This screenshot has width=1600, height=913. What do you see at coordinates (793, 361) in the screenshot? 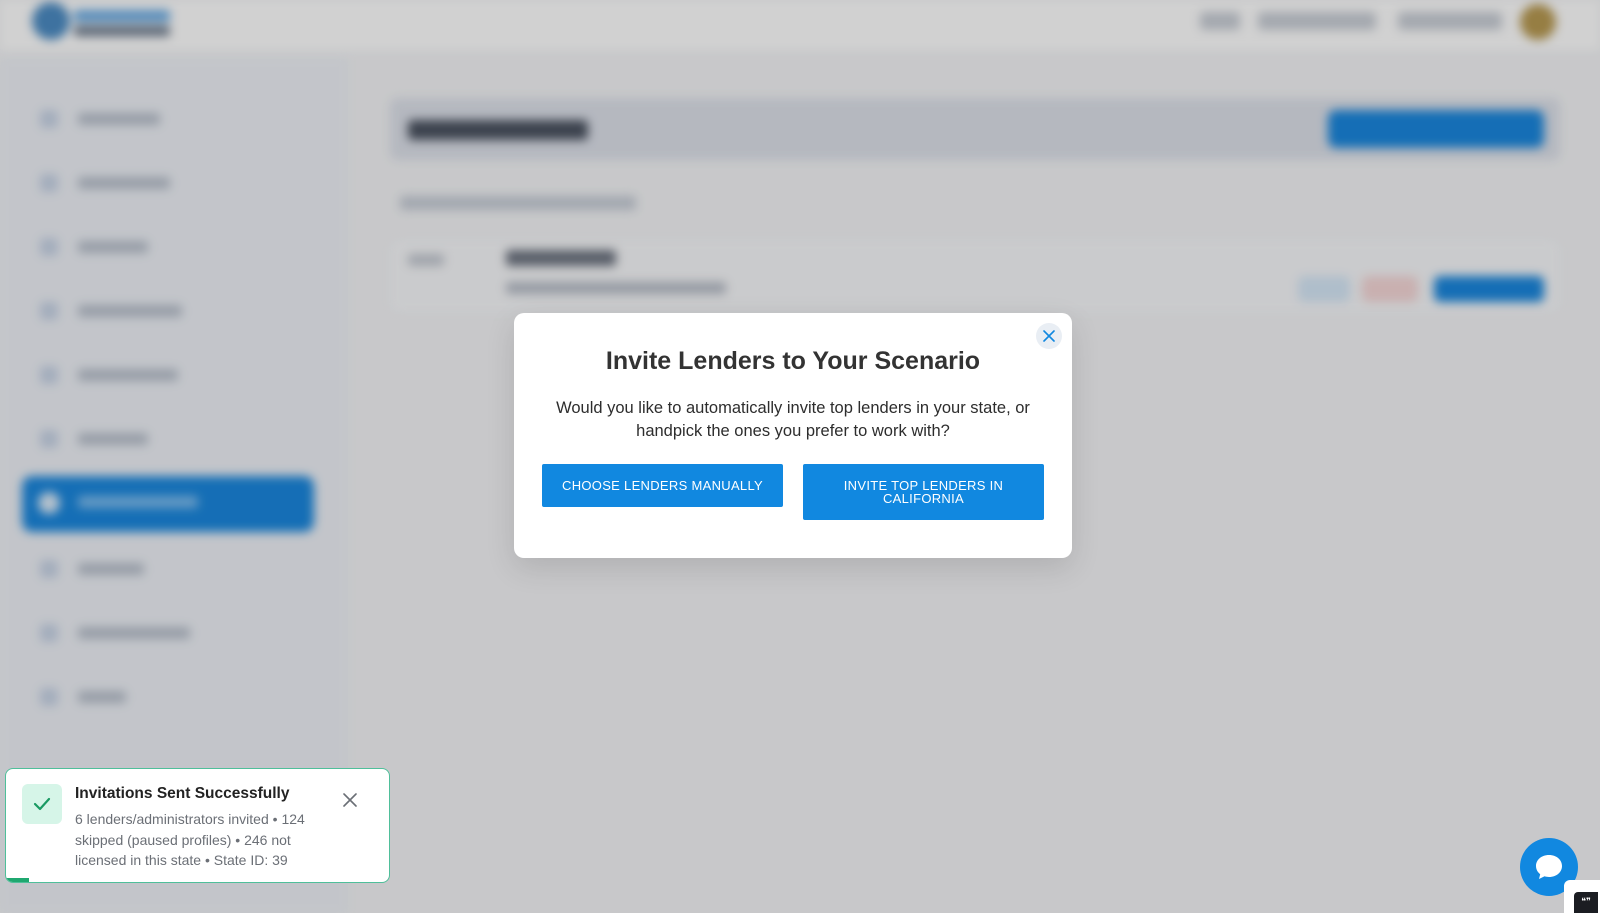
I see `modal-title: Invite Lenders to Your Scenario` at bounding box center [793, 361].